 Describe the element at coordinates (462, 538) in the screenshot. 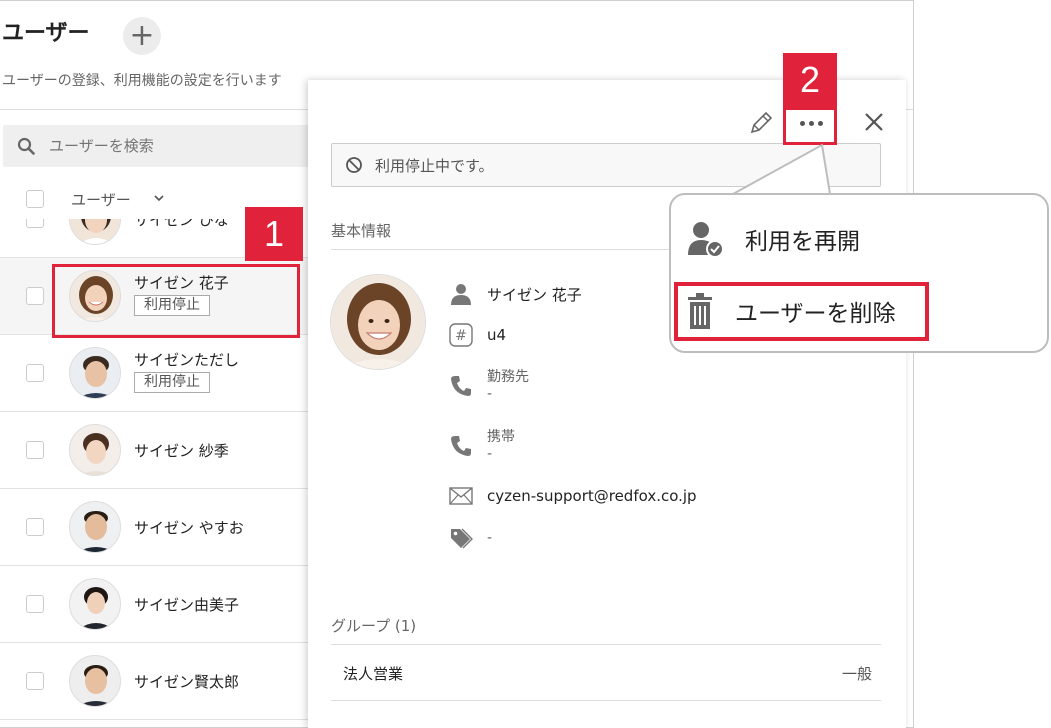

I see `tag-icon` at that location.